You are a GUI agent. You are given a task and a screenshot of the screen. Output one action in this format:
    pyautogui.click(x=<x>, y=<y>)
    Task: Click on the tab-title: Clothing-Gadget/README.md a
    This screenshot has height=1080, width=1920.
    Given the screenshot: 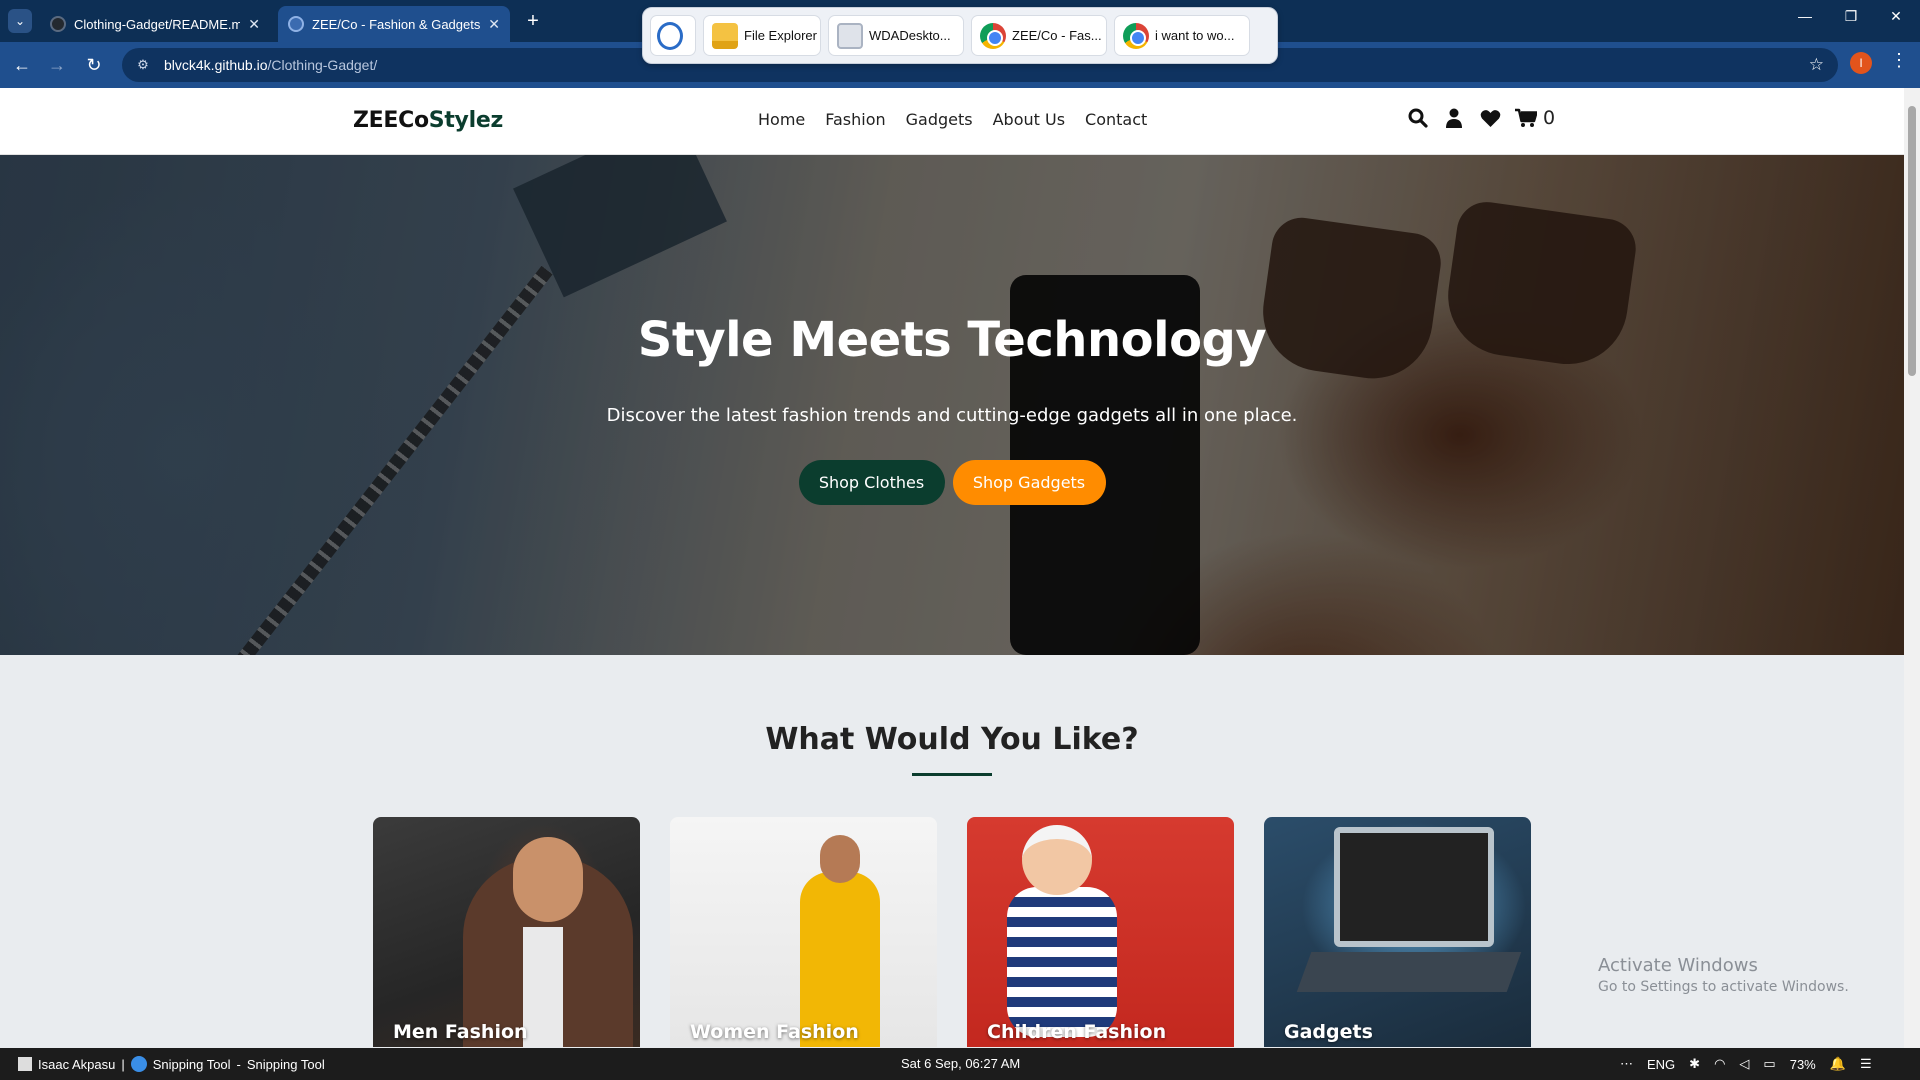 What is the action you would take?
    pyautogui.click(x=157, y=24)
    